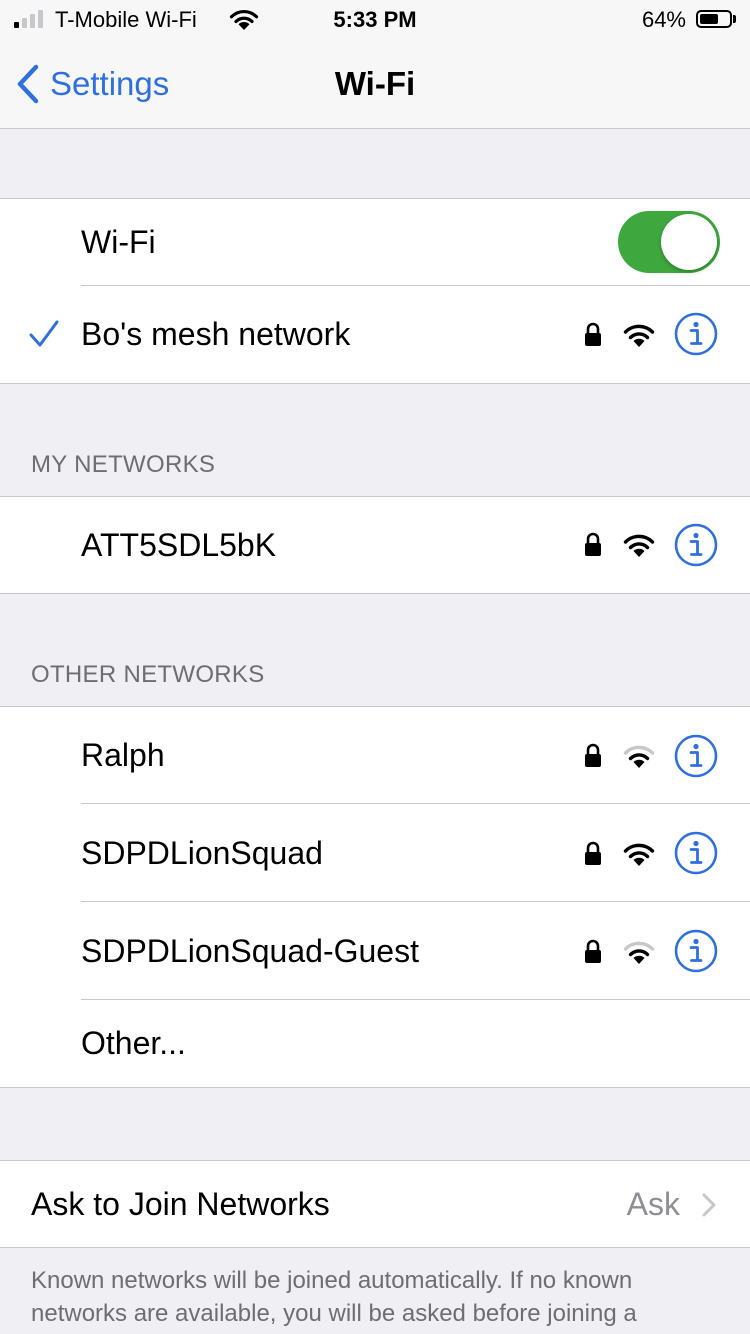 This screenshot has width=750, height=1334. What do you see at coordinates (123, 755) in the screenshot?
I see `network-name: Ralph` at bounding box center [123, 755].